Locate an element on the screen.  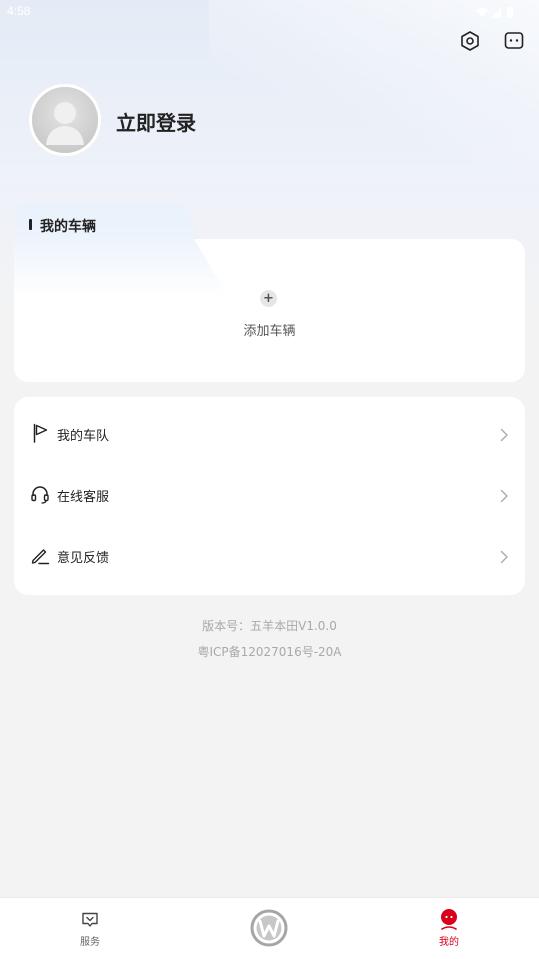
pen-icon is located at coordinates (40, 555).